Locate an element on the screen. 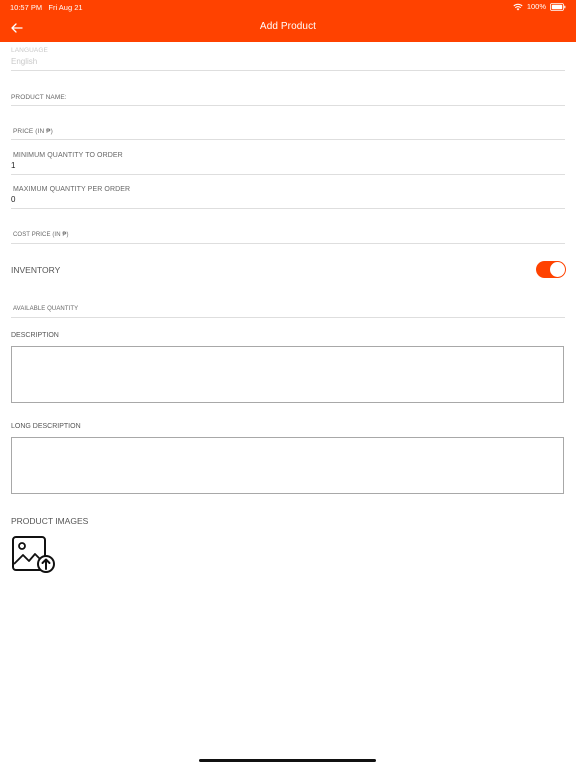 The width and height of the screenshot is (576, 768). available-qty-underline is located at coordinates (288, 317).